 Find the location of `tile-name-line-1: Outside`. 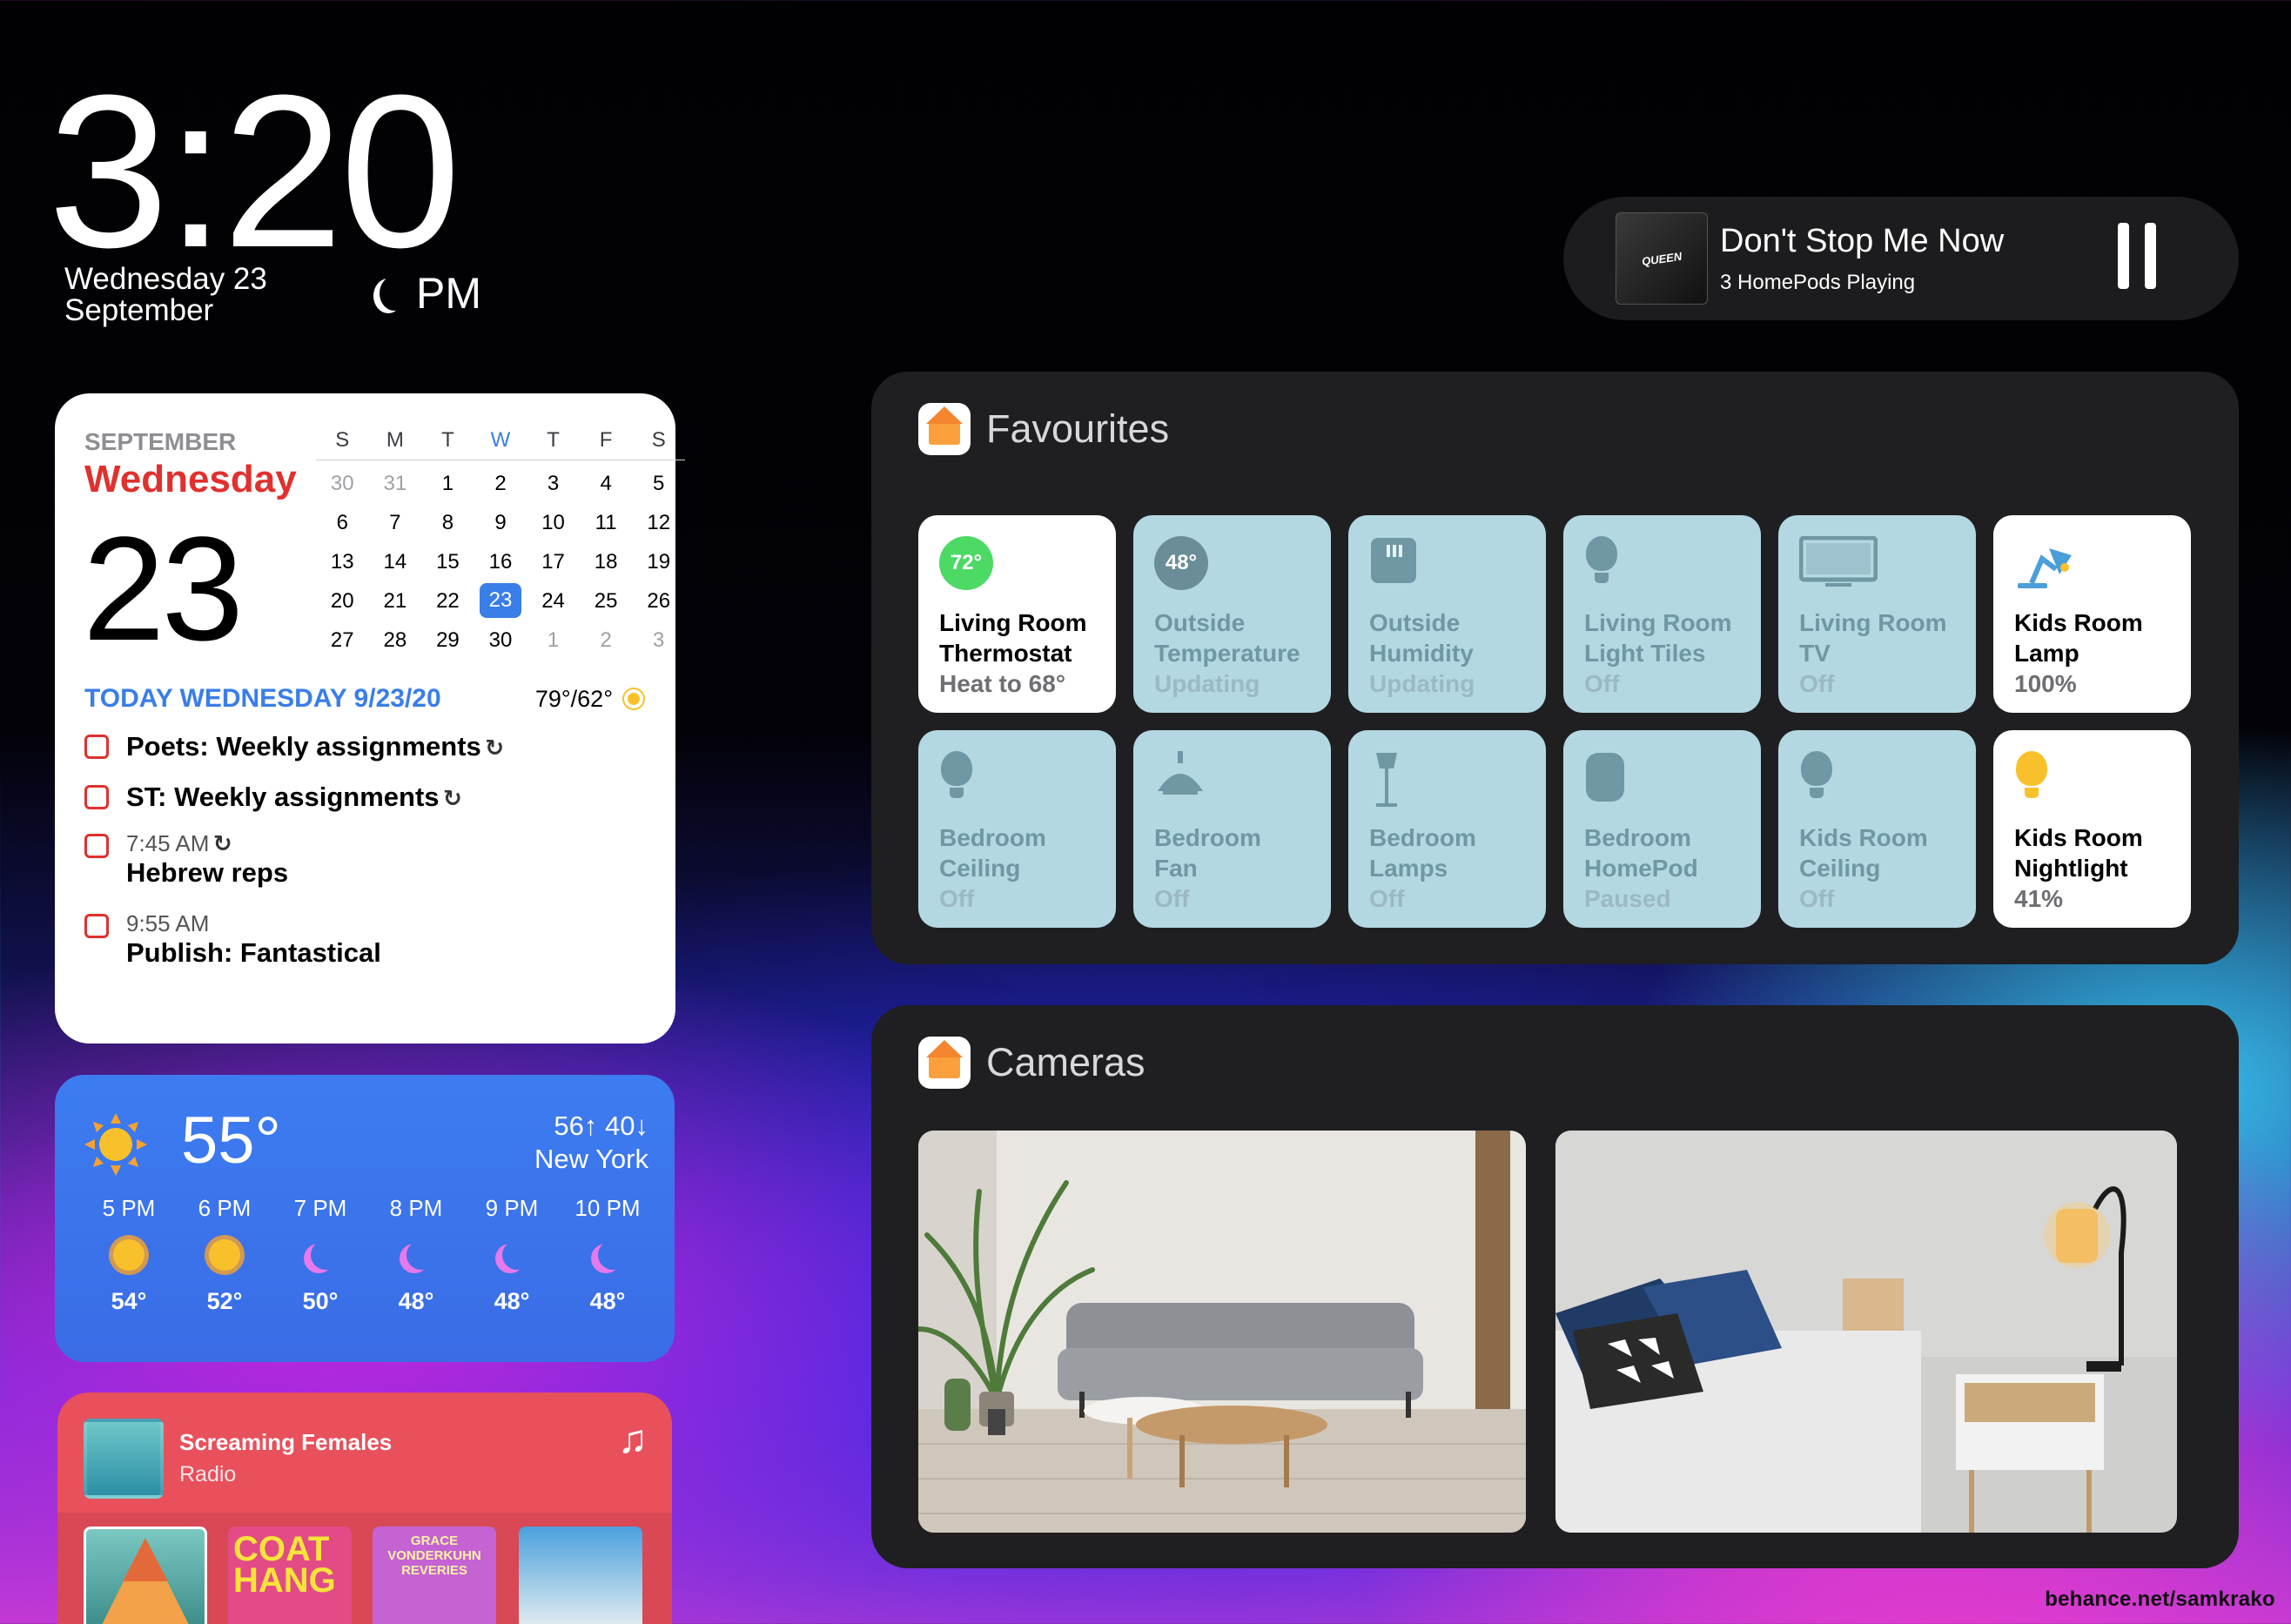

tile-name-line-1: Outside is located at coordinates (1200, 622).